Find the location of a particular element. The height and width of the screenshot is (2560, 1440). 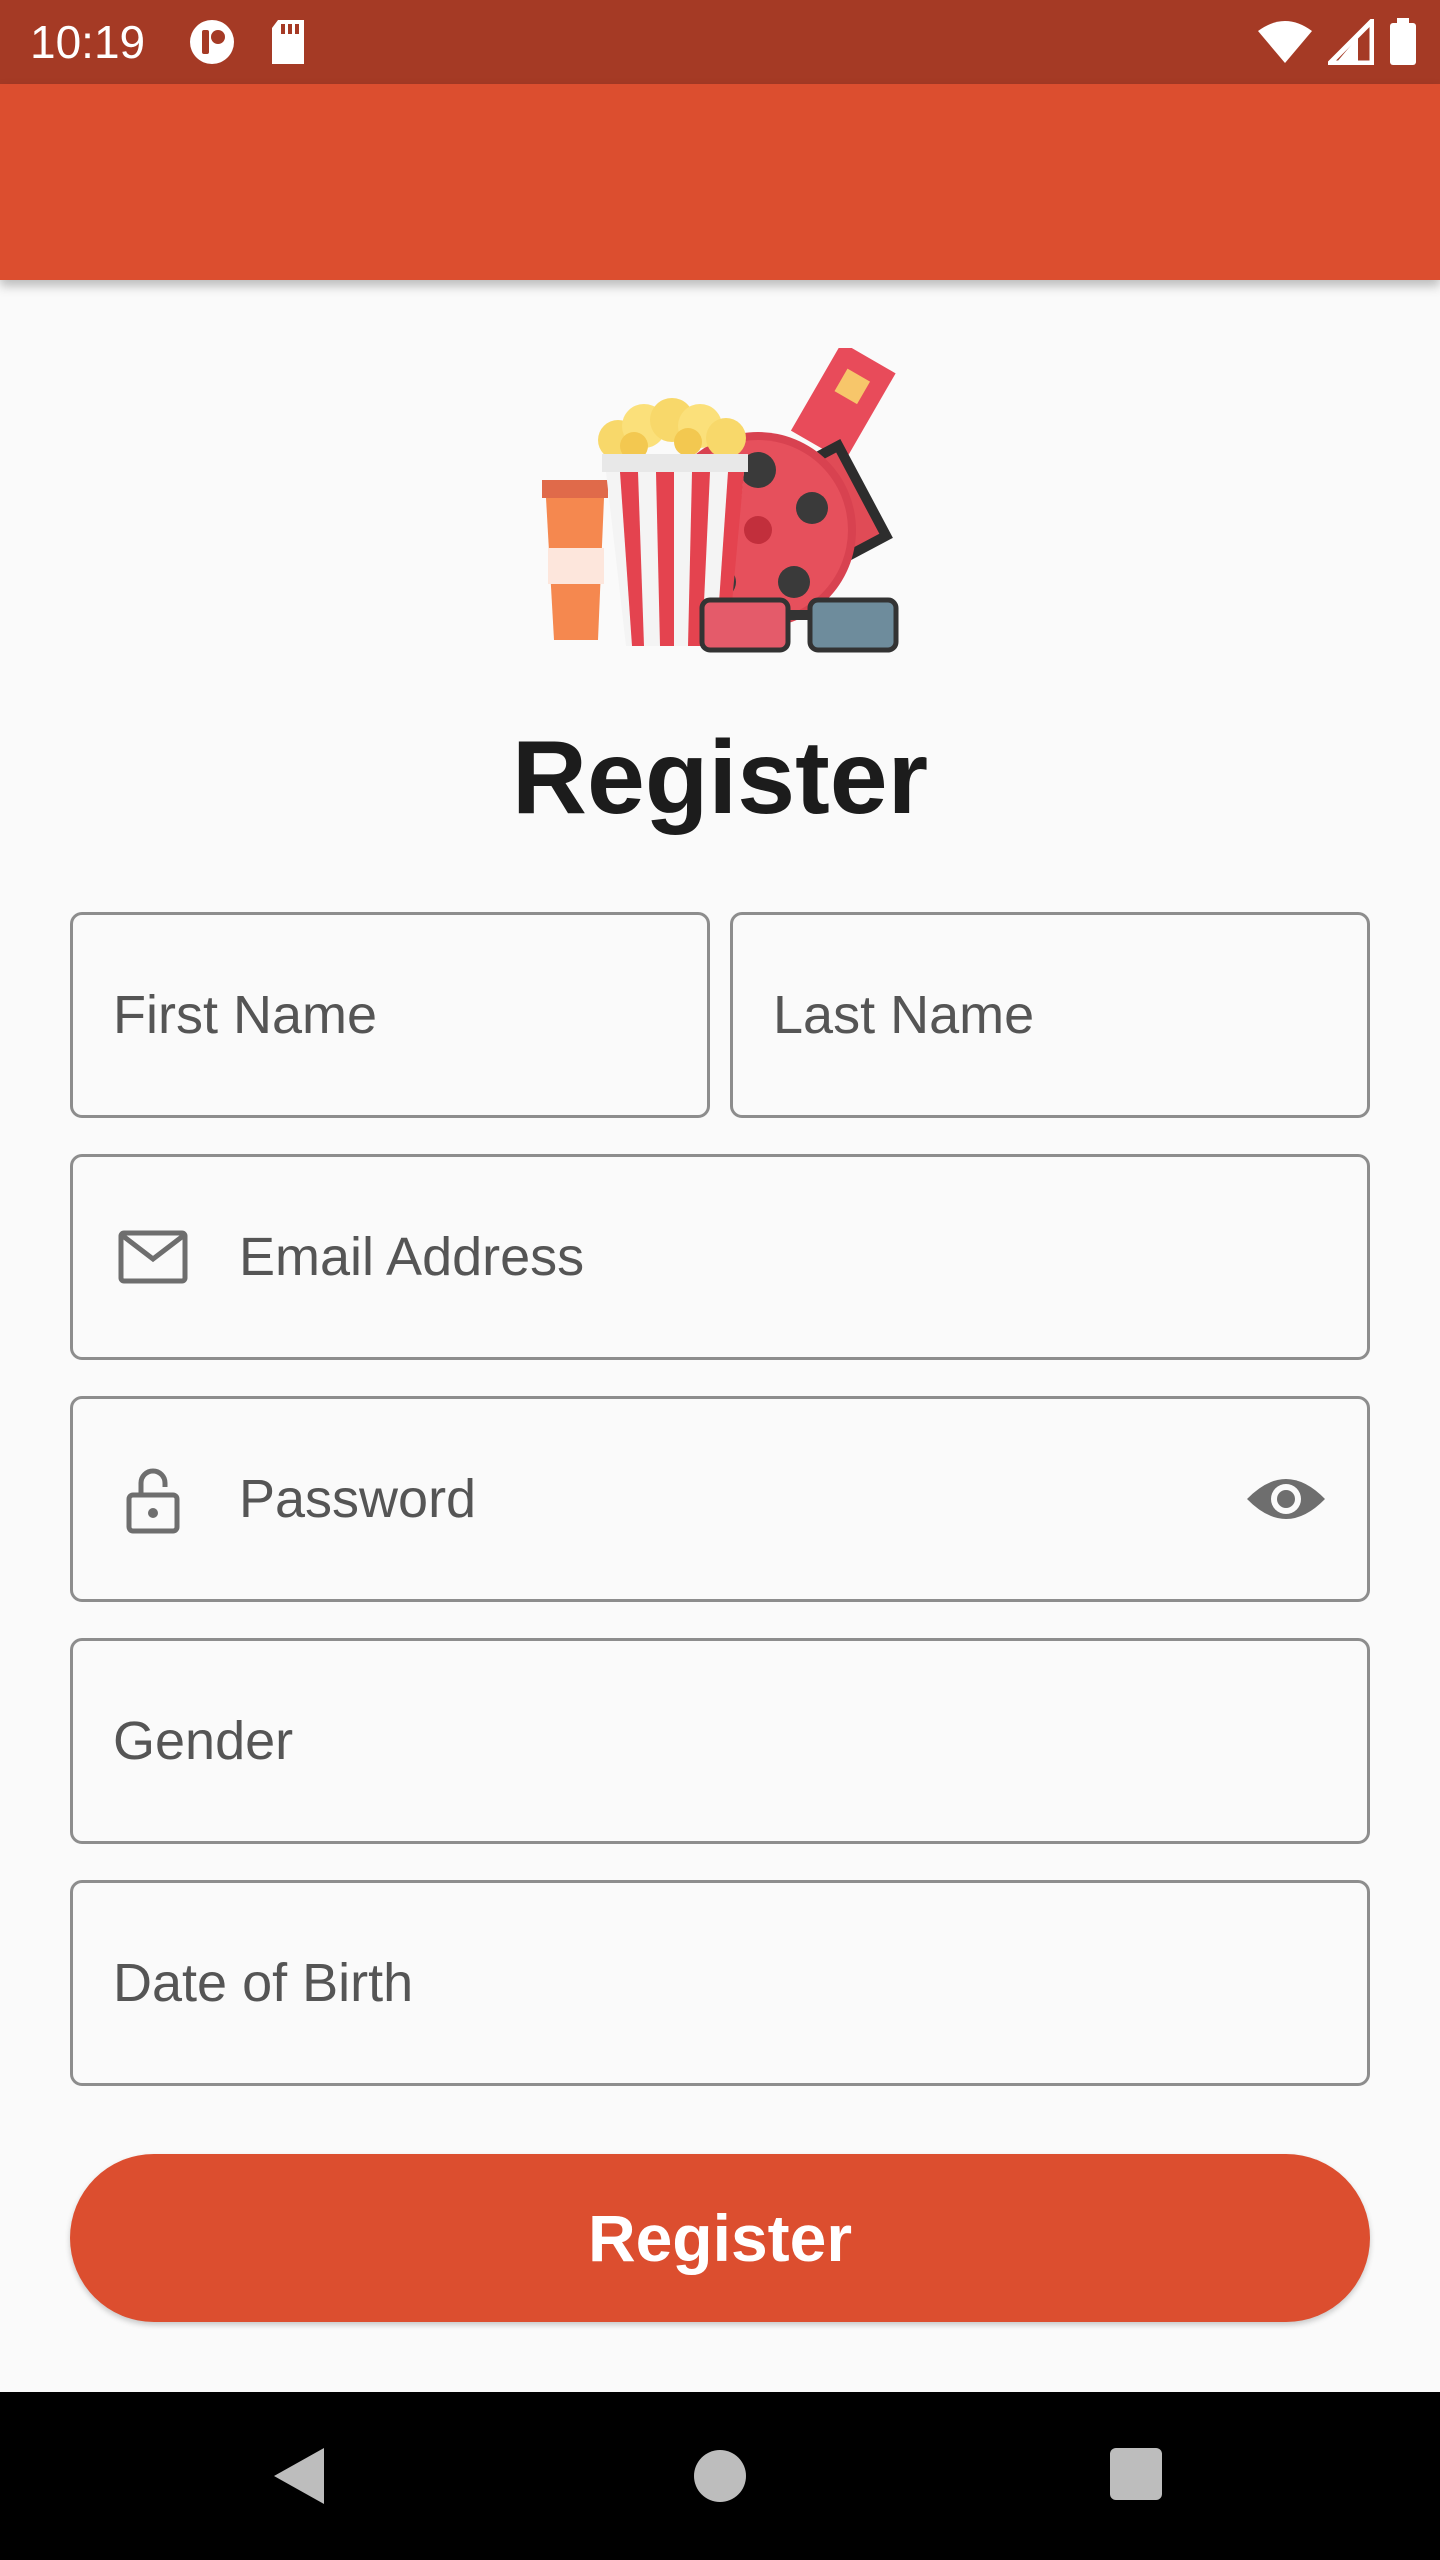

recents-icon is located at coordinates (1136, 2474).